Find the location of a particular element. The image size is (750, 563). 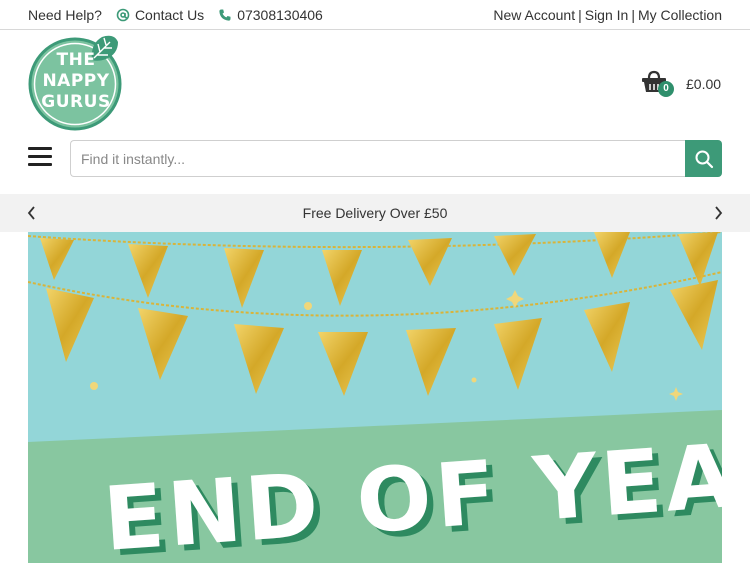

contact-us-label: Contact Us is located at coordinates (169, 15).